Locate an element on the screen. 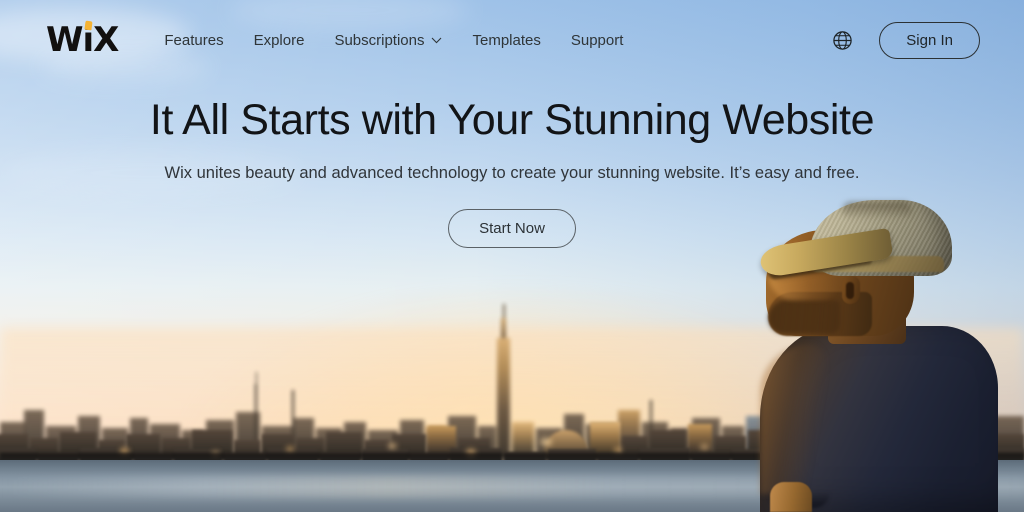 The image size is (1024, 512). wix-logo-text: WiX is located at coordinates (82, 40).